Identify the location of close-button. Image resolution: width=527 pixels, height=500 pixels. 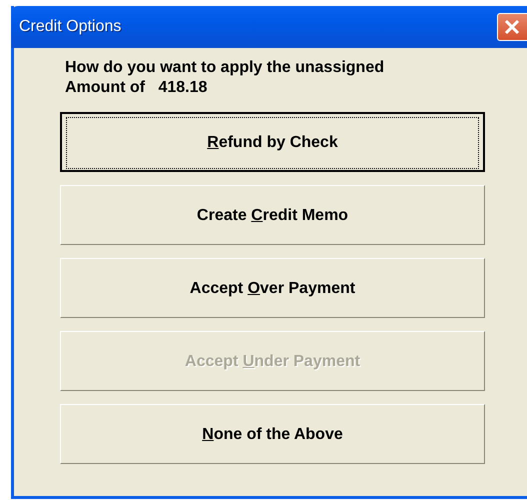
(512, 27).